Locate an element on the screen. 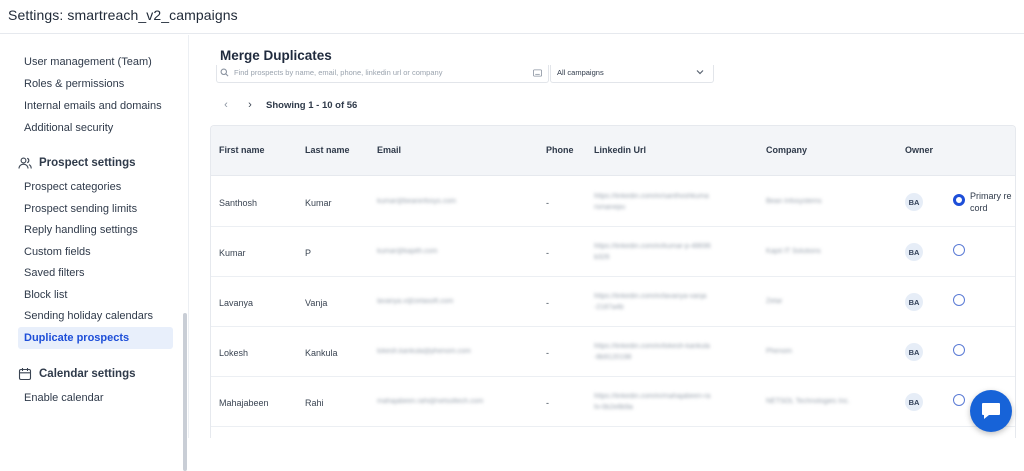 This screenshot has width=1024, height=471. cell-company: Zetar is located at coordinates (774, 301).